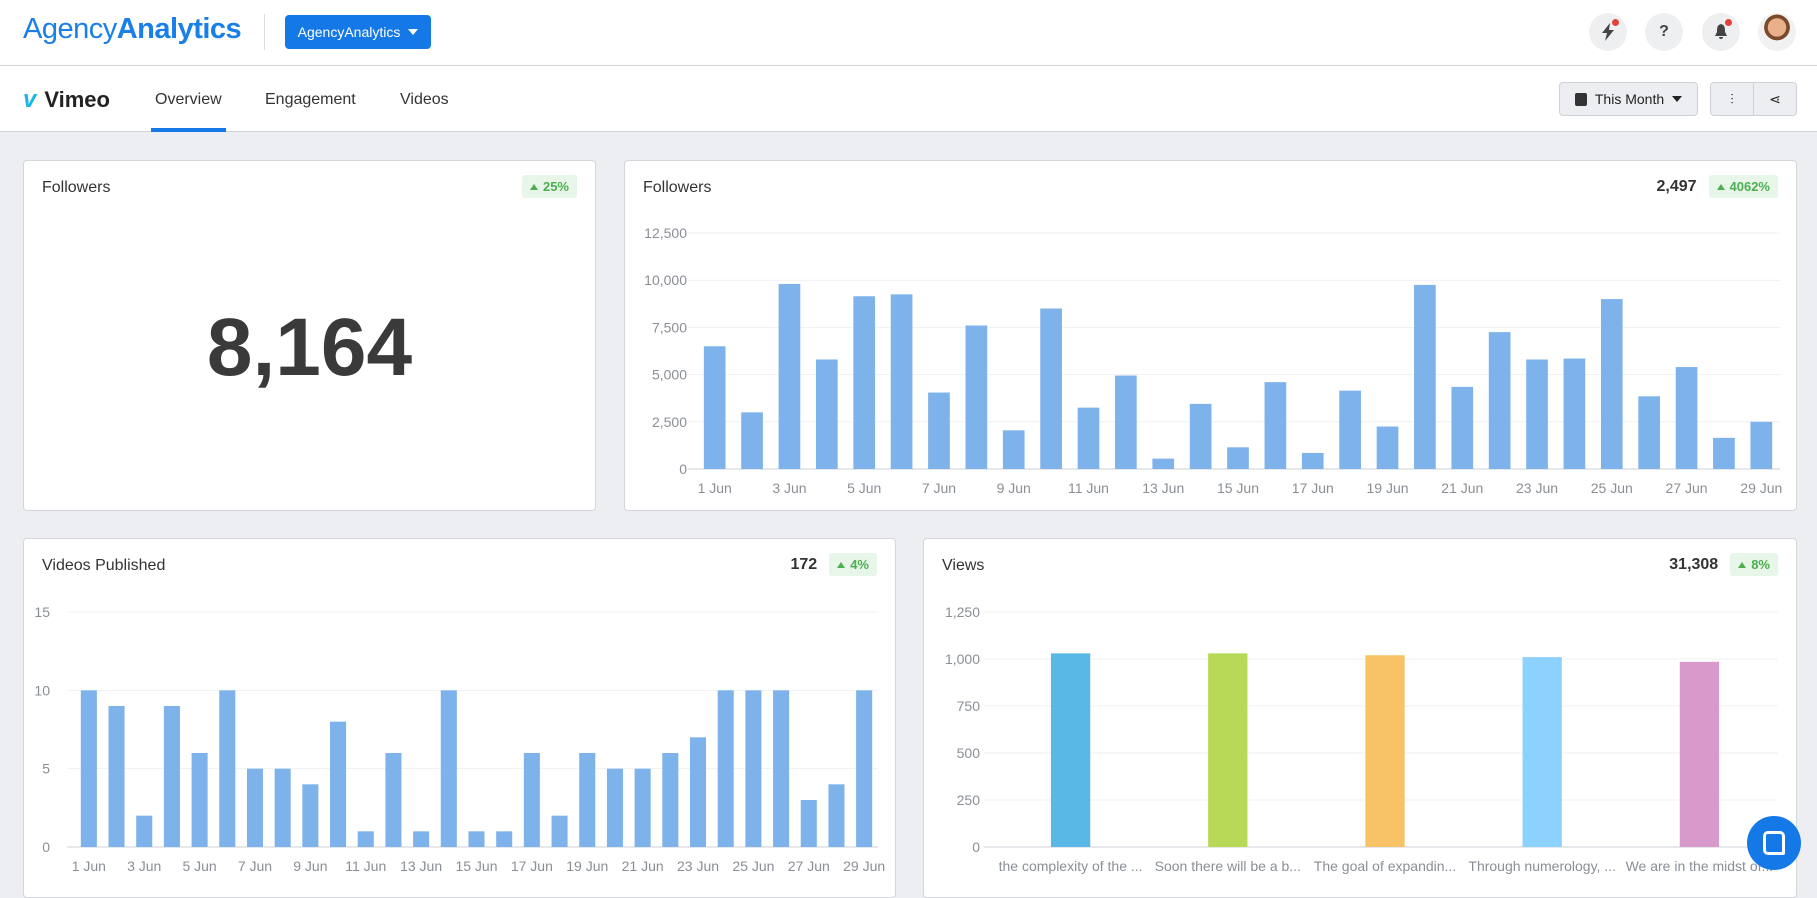 This screenshot has height=898, width=1817. I want to click on bell-icon, so click(1721, 32).